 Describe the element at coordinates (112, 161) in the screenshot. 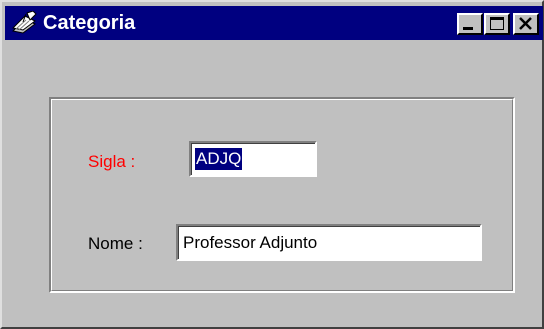

I see `sigla-label: Sigla :` at that location.